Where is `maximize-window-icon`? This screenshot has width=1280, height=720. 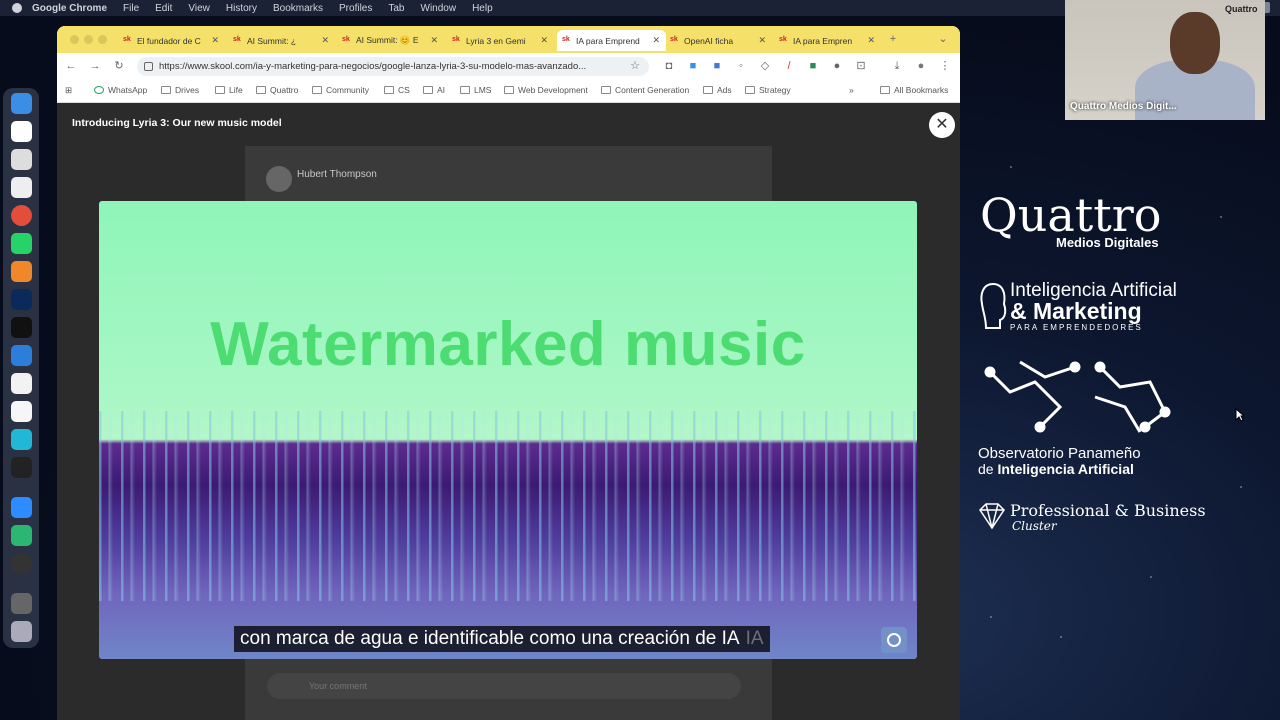
maximize-window-icon is located at coordinates (102, 39).